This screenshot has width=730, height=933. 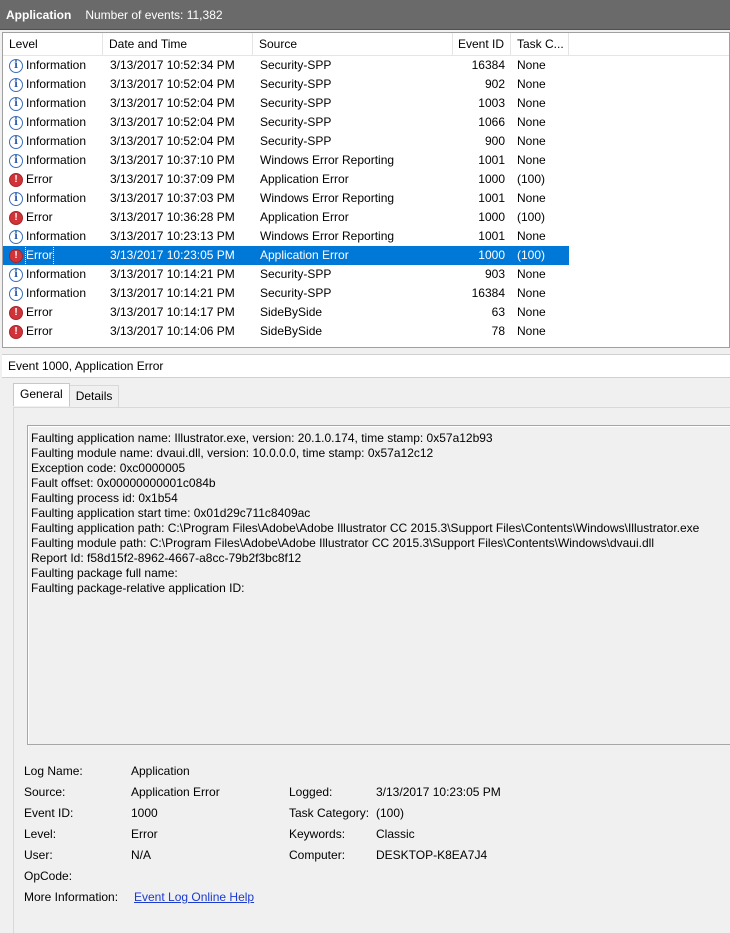 What do you see at coordinates (104, 573) in the screenshot?
I see `description-line: Faulting package full name:` at bounding box center [104, 573].